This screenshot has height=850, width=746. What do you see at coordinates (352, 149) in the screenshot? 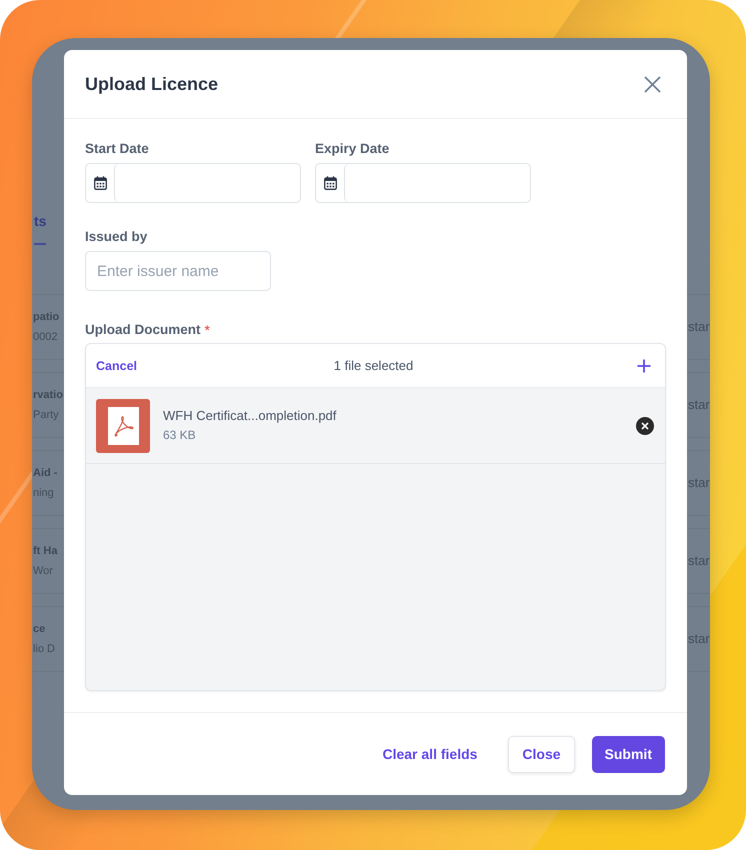
I see `field-label: Expiry Date` at bounding box center [352, 149].